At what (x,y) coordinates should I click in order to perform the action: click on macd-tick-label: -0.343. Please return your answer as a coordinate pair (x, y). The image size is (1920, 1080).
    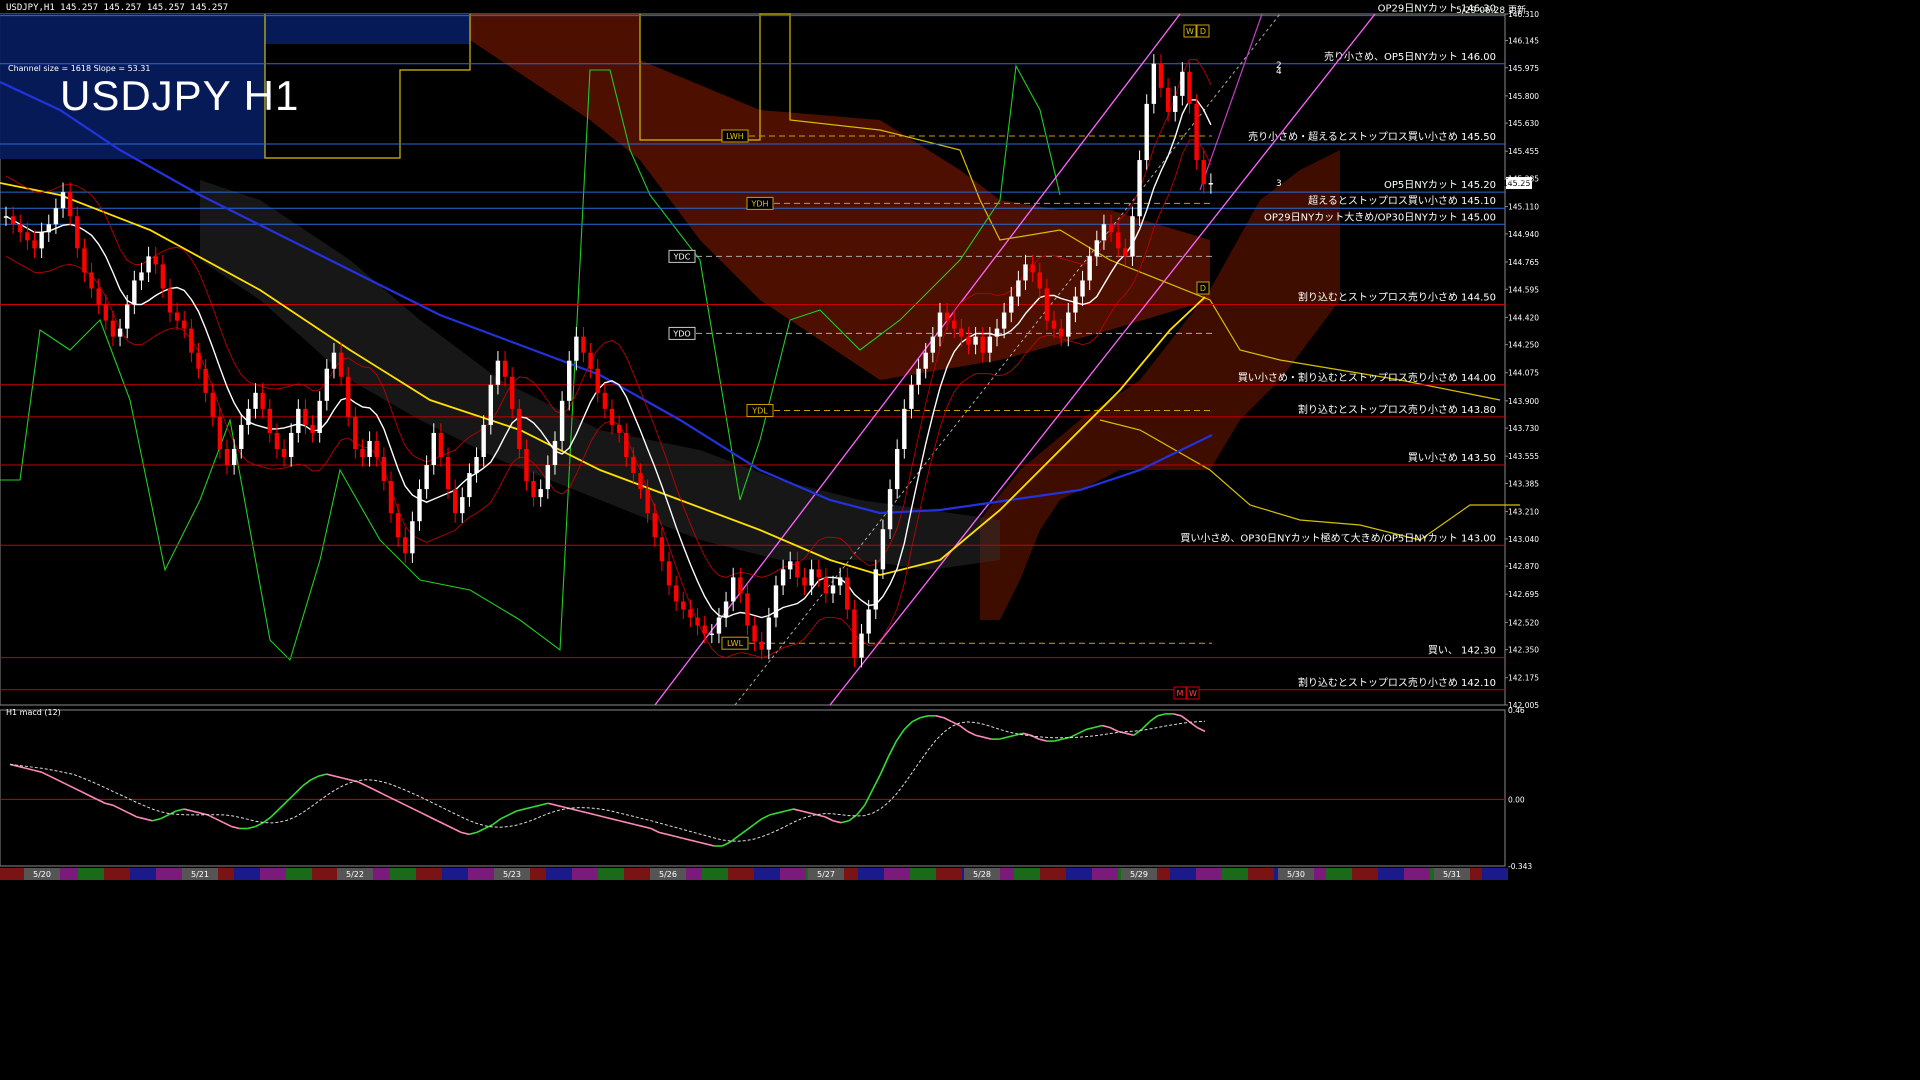
    Looking at the image, I should click on (1520, 866).